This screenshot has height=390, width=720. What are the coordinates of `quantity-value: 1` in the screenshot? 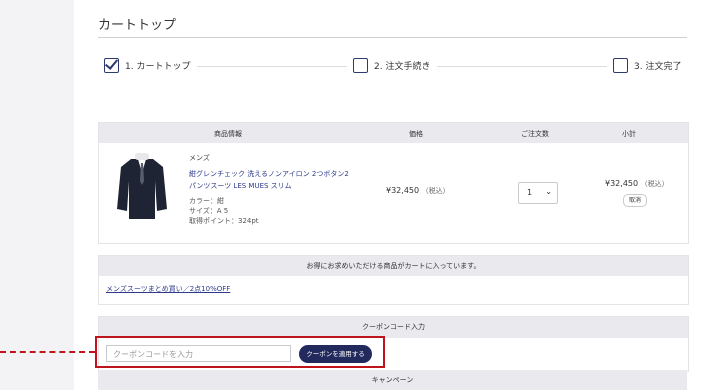 It's located at (530, 192).